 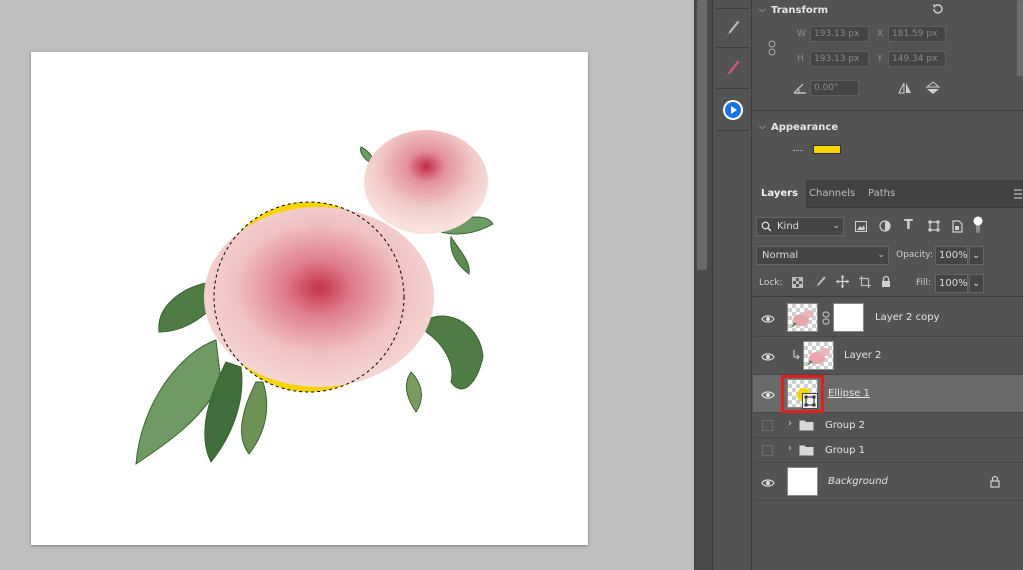 I want to click on lock-paint-icon, so click(x=820, y=282).